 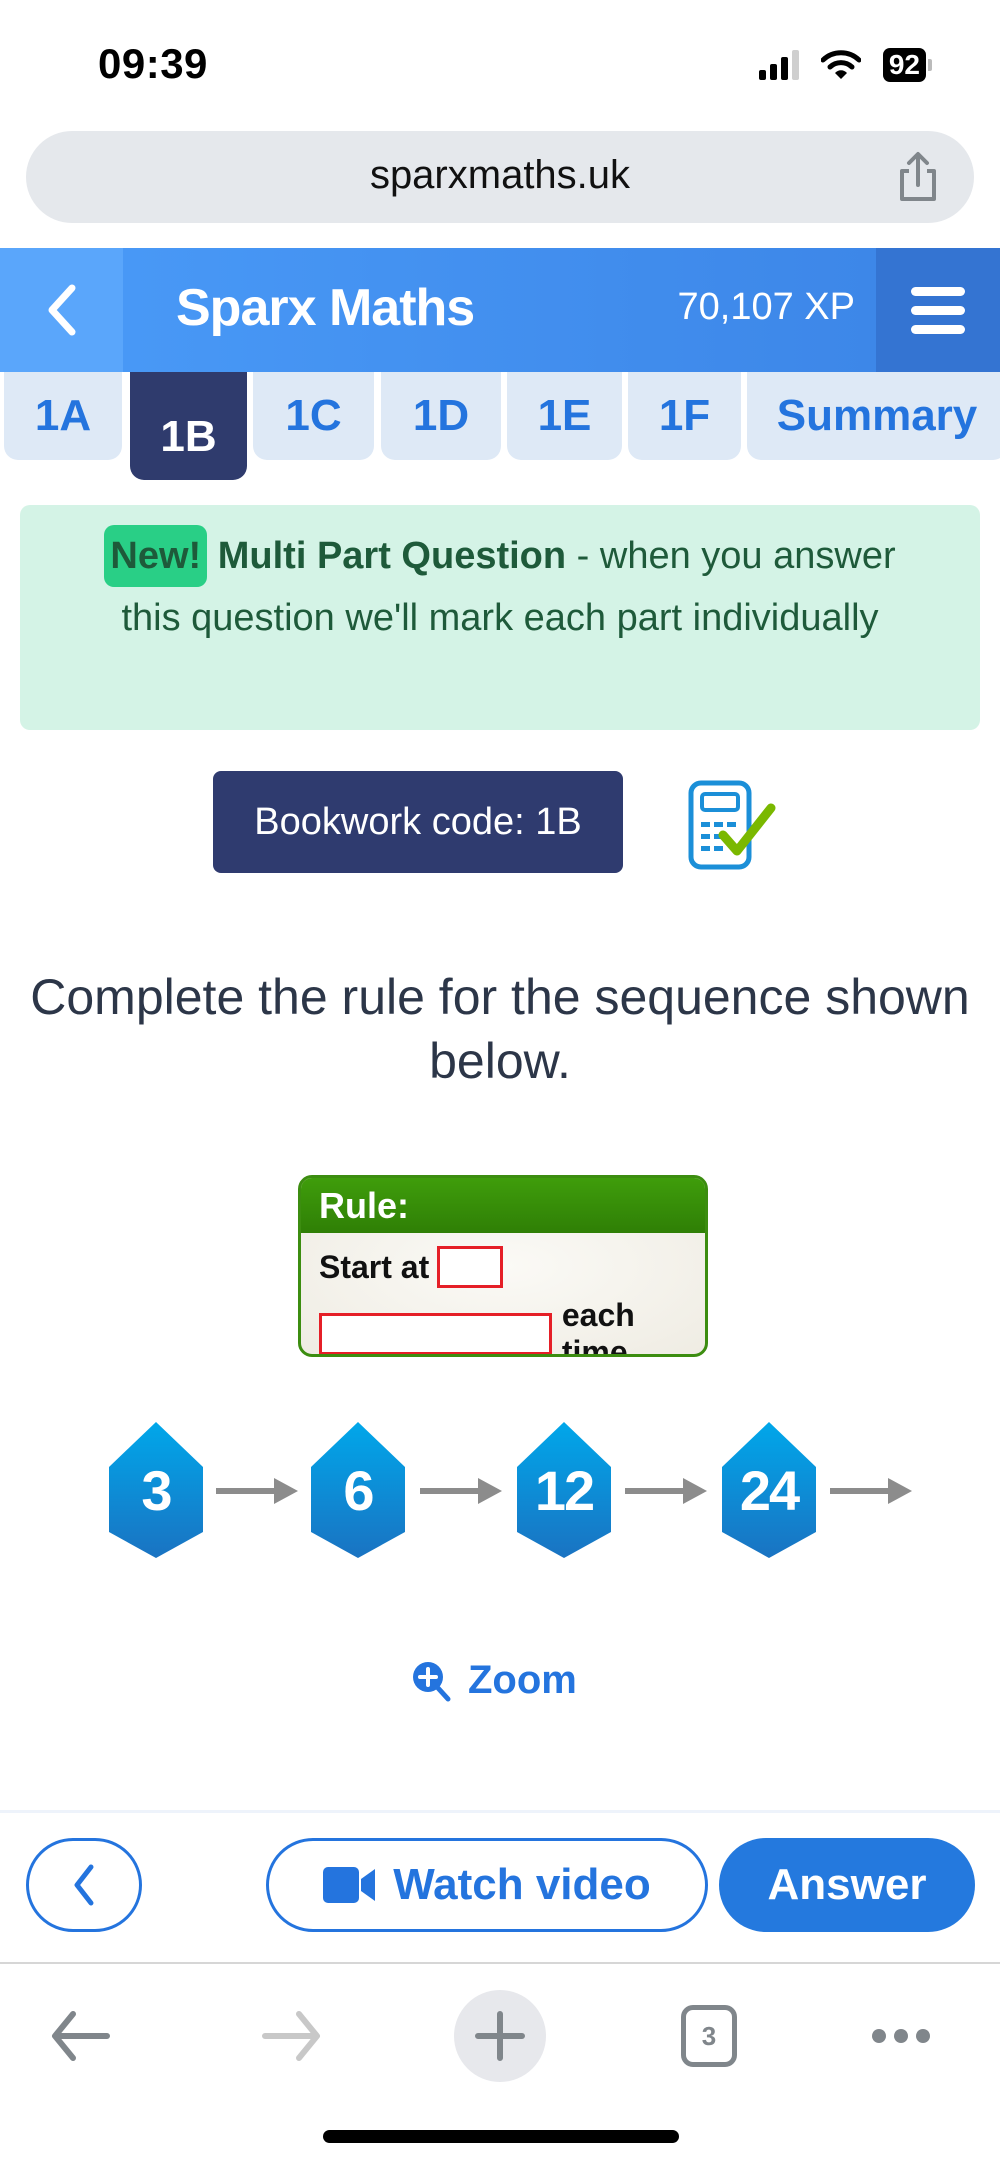 I want to click on tab-count: 3, so click(x=709, y=2036).